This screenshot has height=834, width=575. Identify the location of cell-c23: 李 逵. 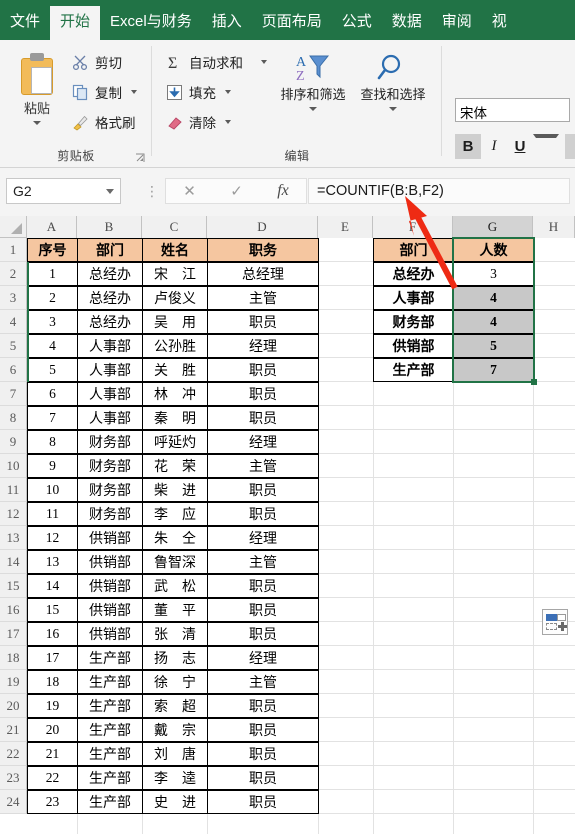
(175, 778).